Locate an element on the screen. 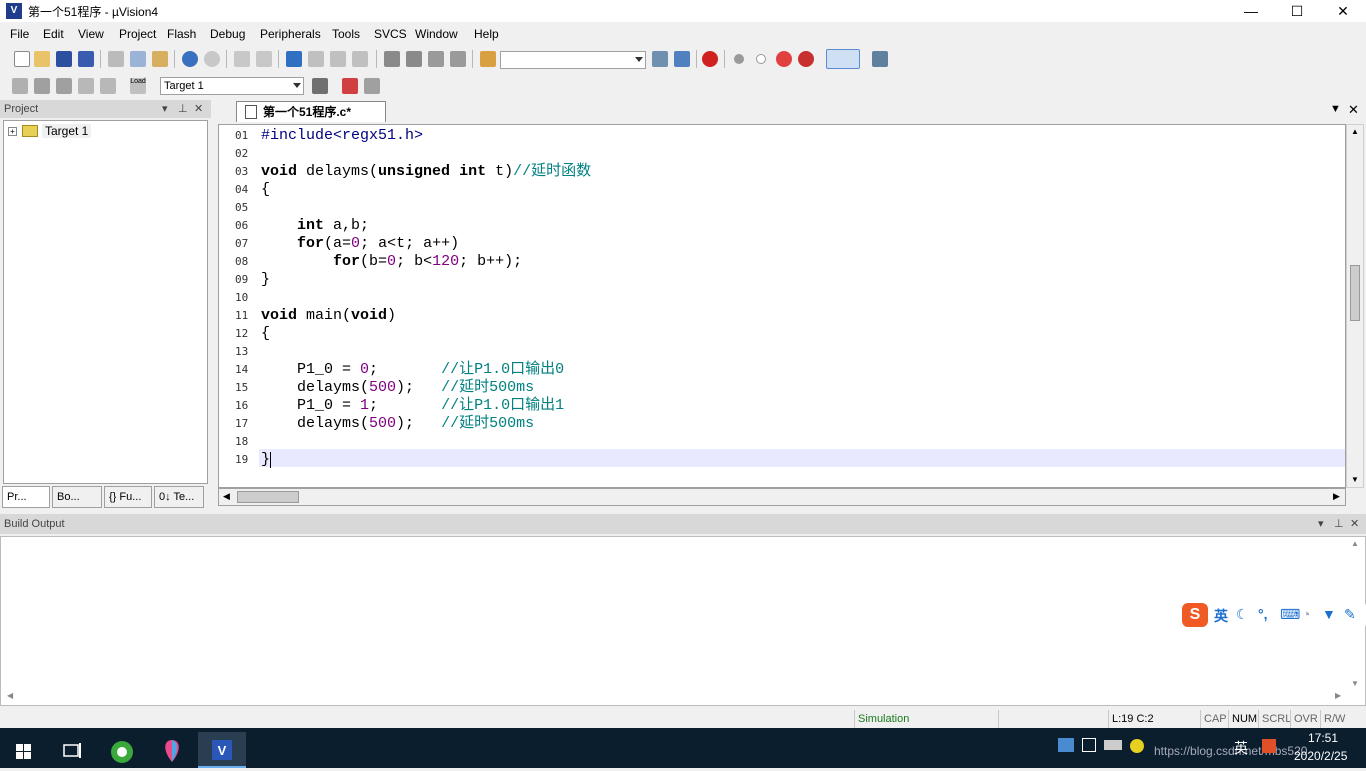  manage-components-icon is located at coordinates (350, 86).